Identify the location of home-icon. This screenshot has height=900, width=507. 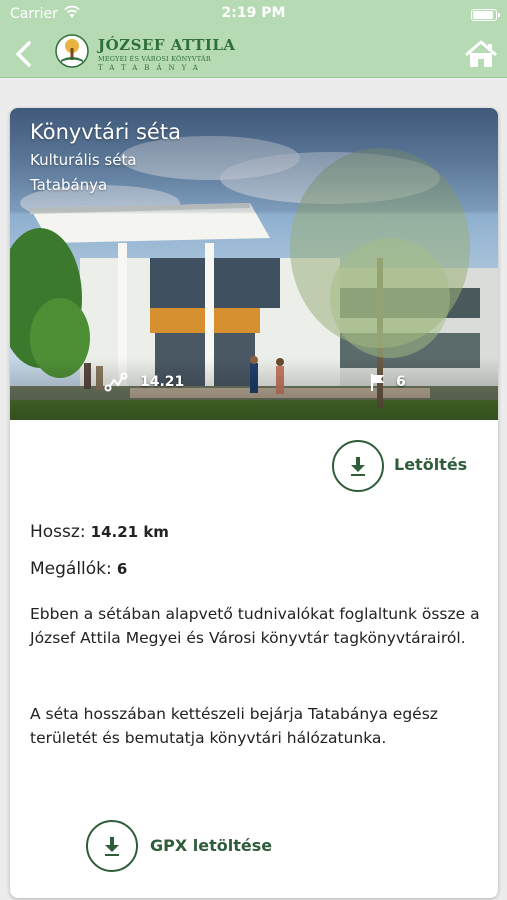
(481, 54).